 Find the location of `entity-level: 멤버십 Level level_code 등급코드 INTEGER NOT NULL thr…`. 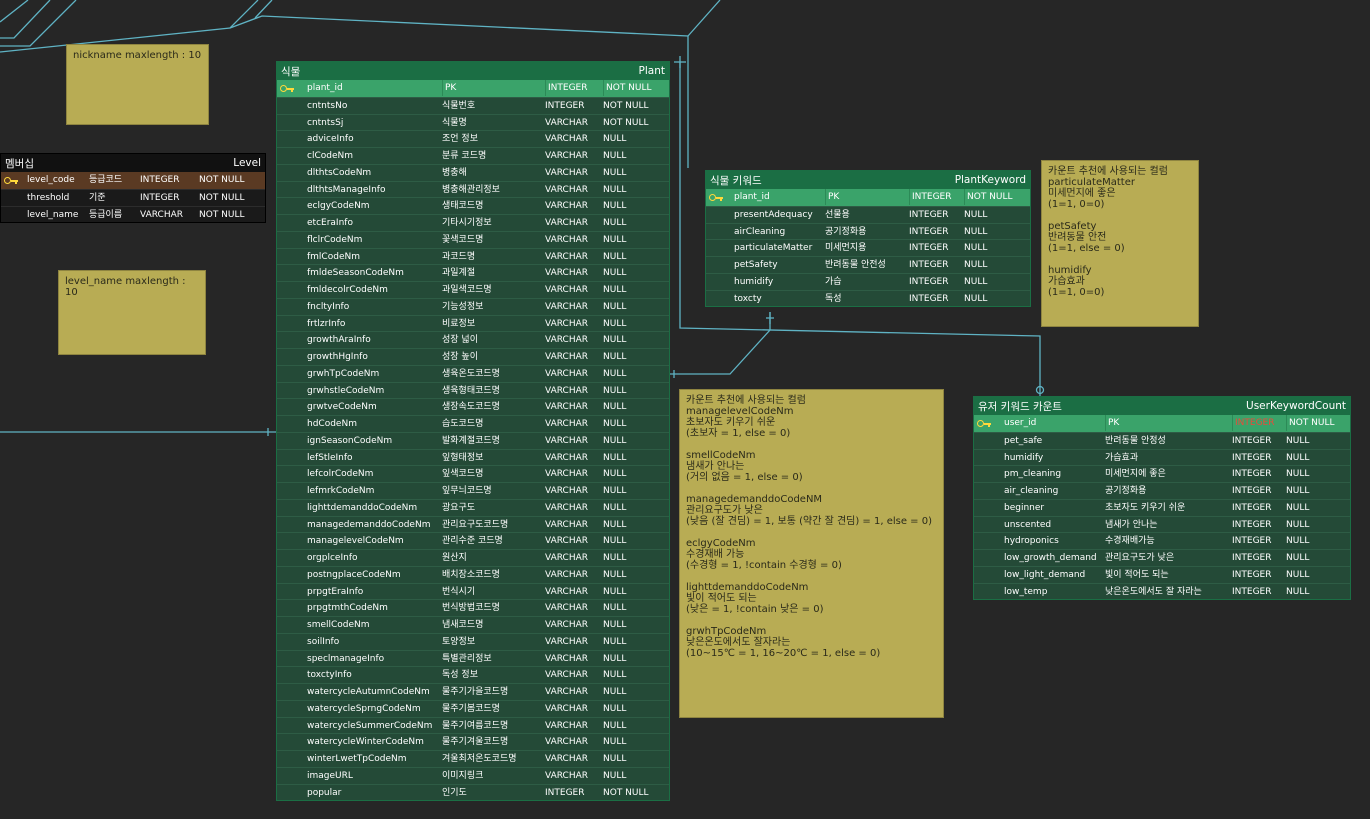

entity-level: 멤버십 Level level_code 등급코드 INTEGER NOT NULL thr… is located at coordinates (133, 188).